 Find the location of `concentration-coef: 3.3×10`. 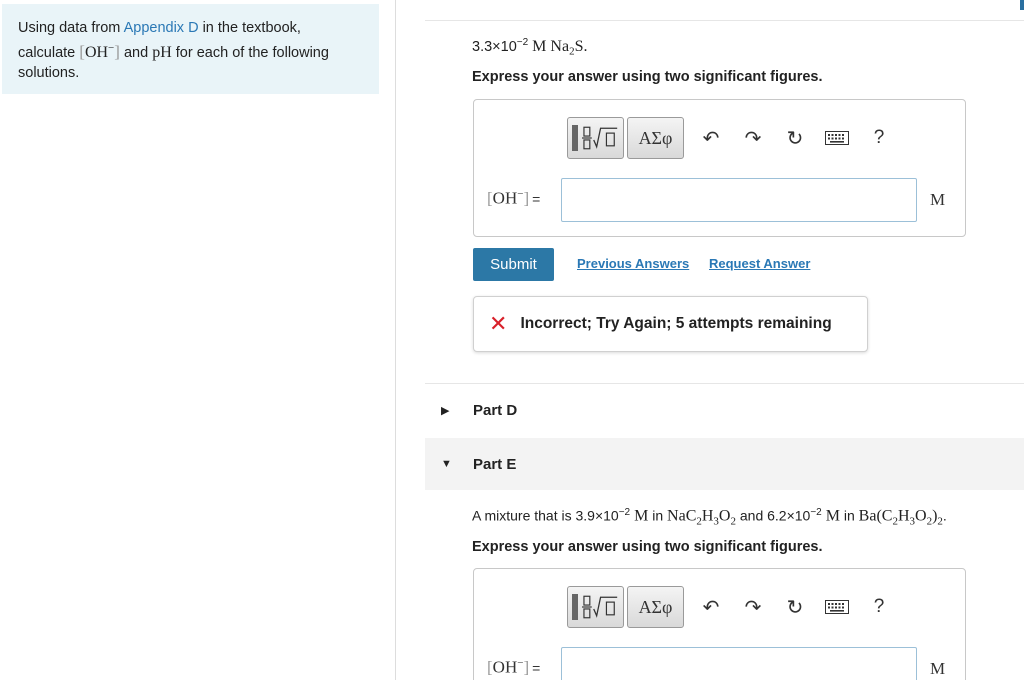

concentration-coef: 3.3×10 is located at coordinates (494, 46).